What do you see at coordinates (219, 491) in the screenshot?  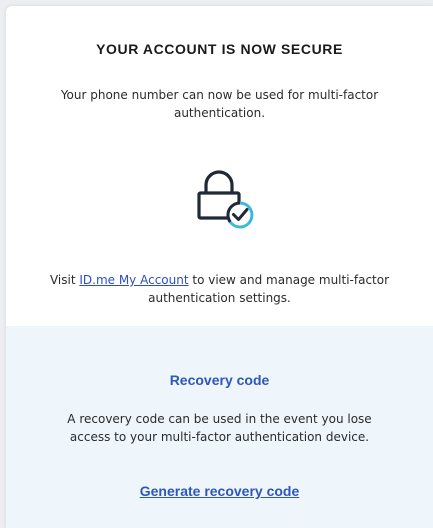 I see `generate-recovery-code-link: Generate recovery code` at bounding box center [219, 491].